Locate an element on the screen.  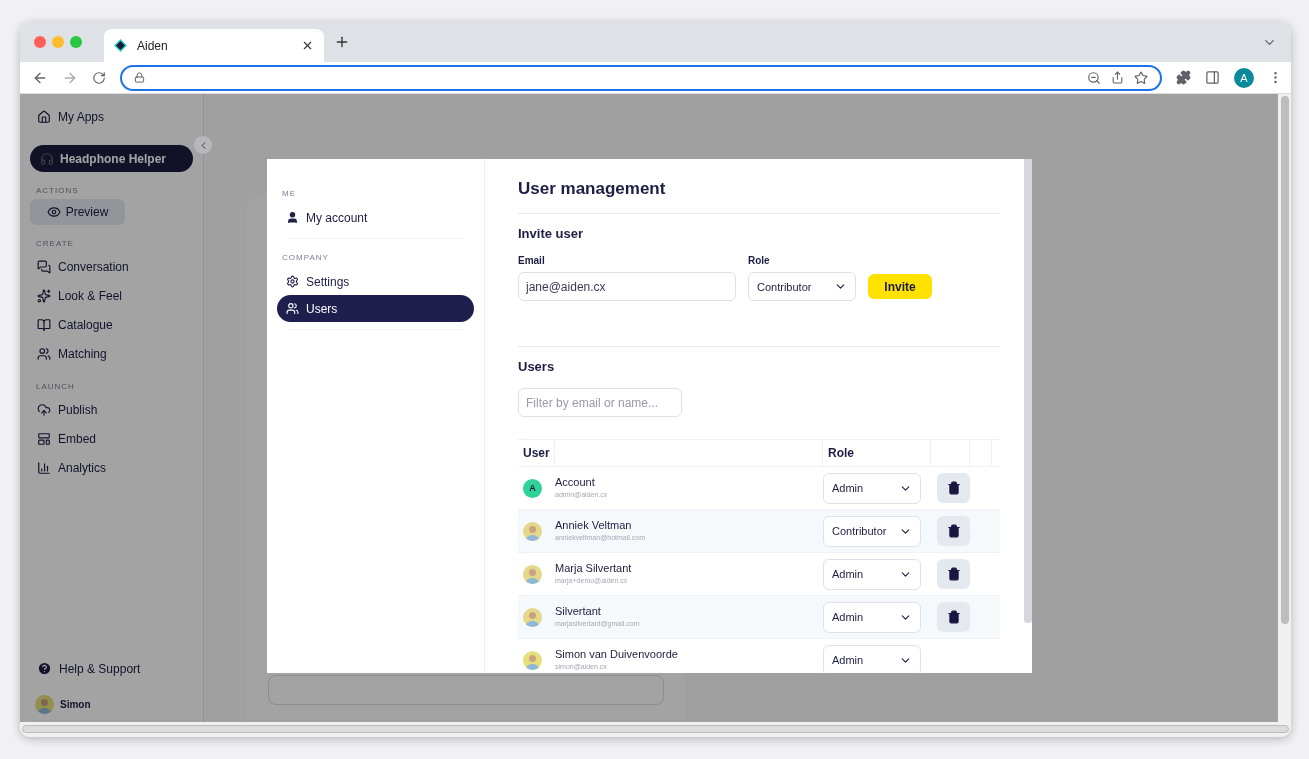
nav-item: My account is located at coordinates (375, 217).